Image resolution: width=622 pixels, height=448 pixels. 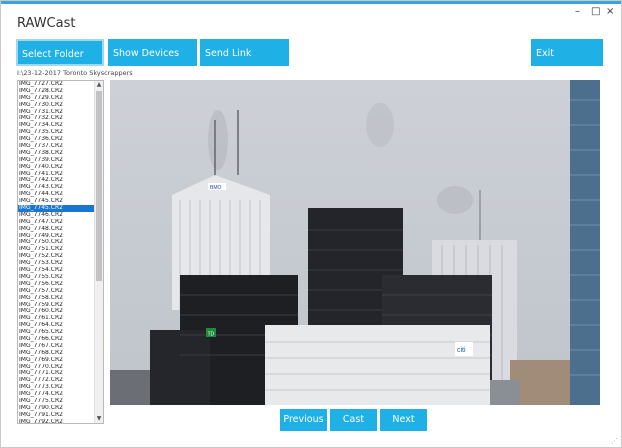 What do you see at coordinates (57, 236) in the screenshot?
I see `file-list-item: IMG_7749.CR2` at bounding box center [57, 236].